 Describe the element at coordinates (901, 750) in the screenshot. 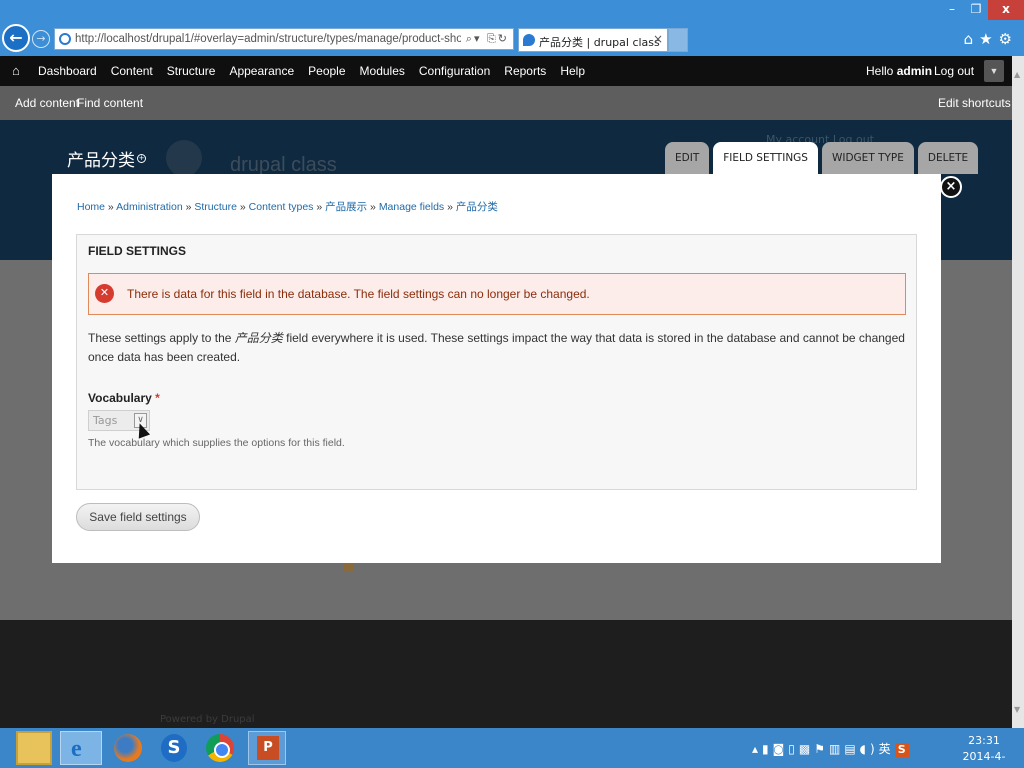

I see `sogou-input-icon: S` at that location.